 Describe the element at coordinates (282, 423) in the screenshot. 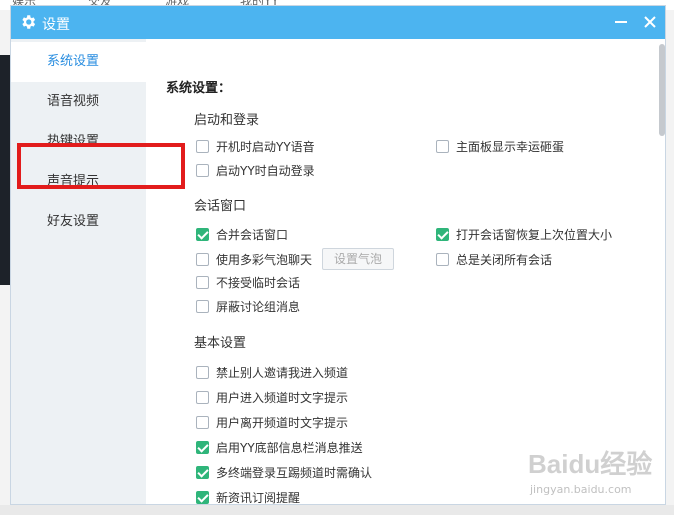

I see `checkbox-label: 用户离开频道时文字提示` at that location.